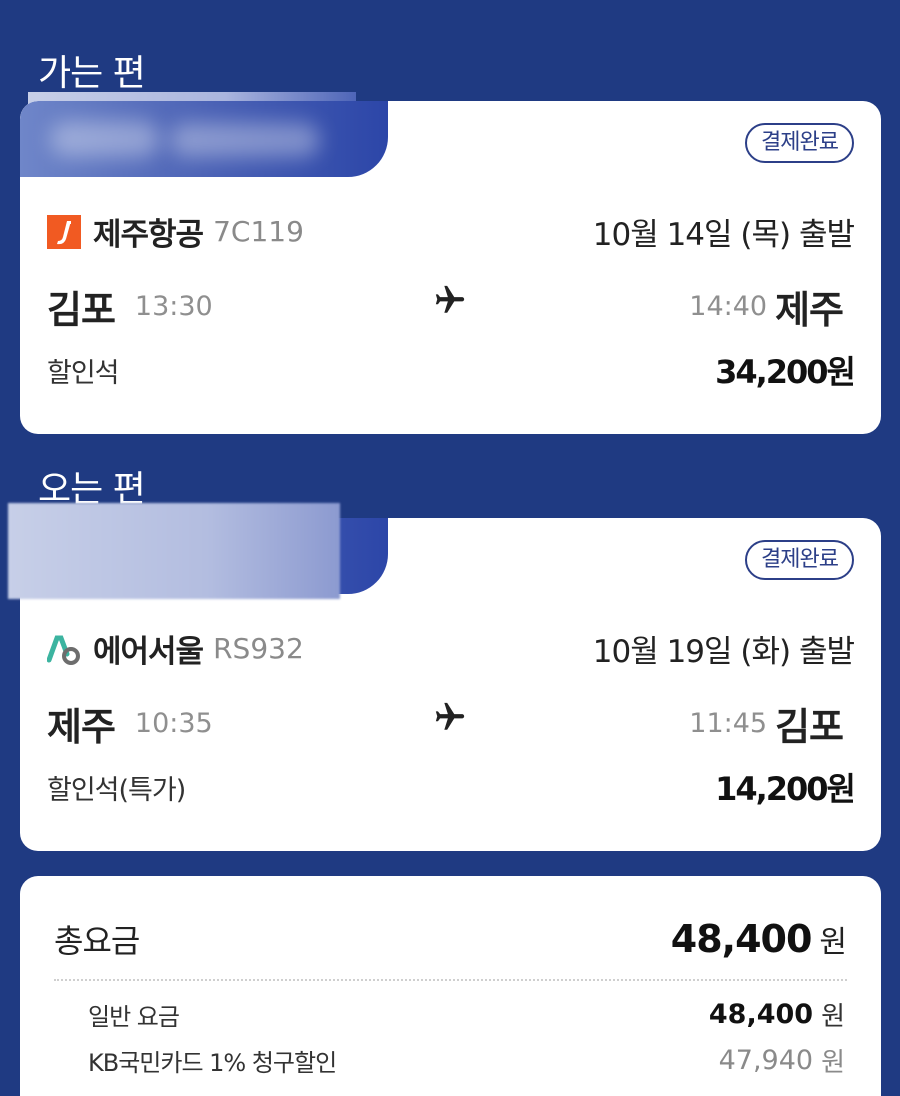 The width and height of the screenshot is (900, 1096). Describe the element at coordinates (134, 1017) in the screenshot. I see `fare-line-label: 일반 요금` at that location.